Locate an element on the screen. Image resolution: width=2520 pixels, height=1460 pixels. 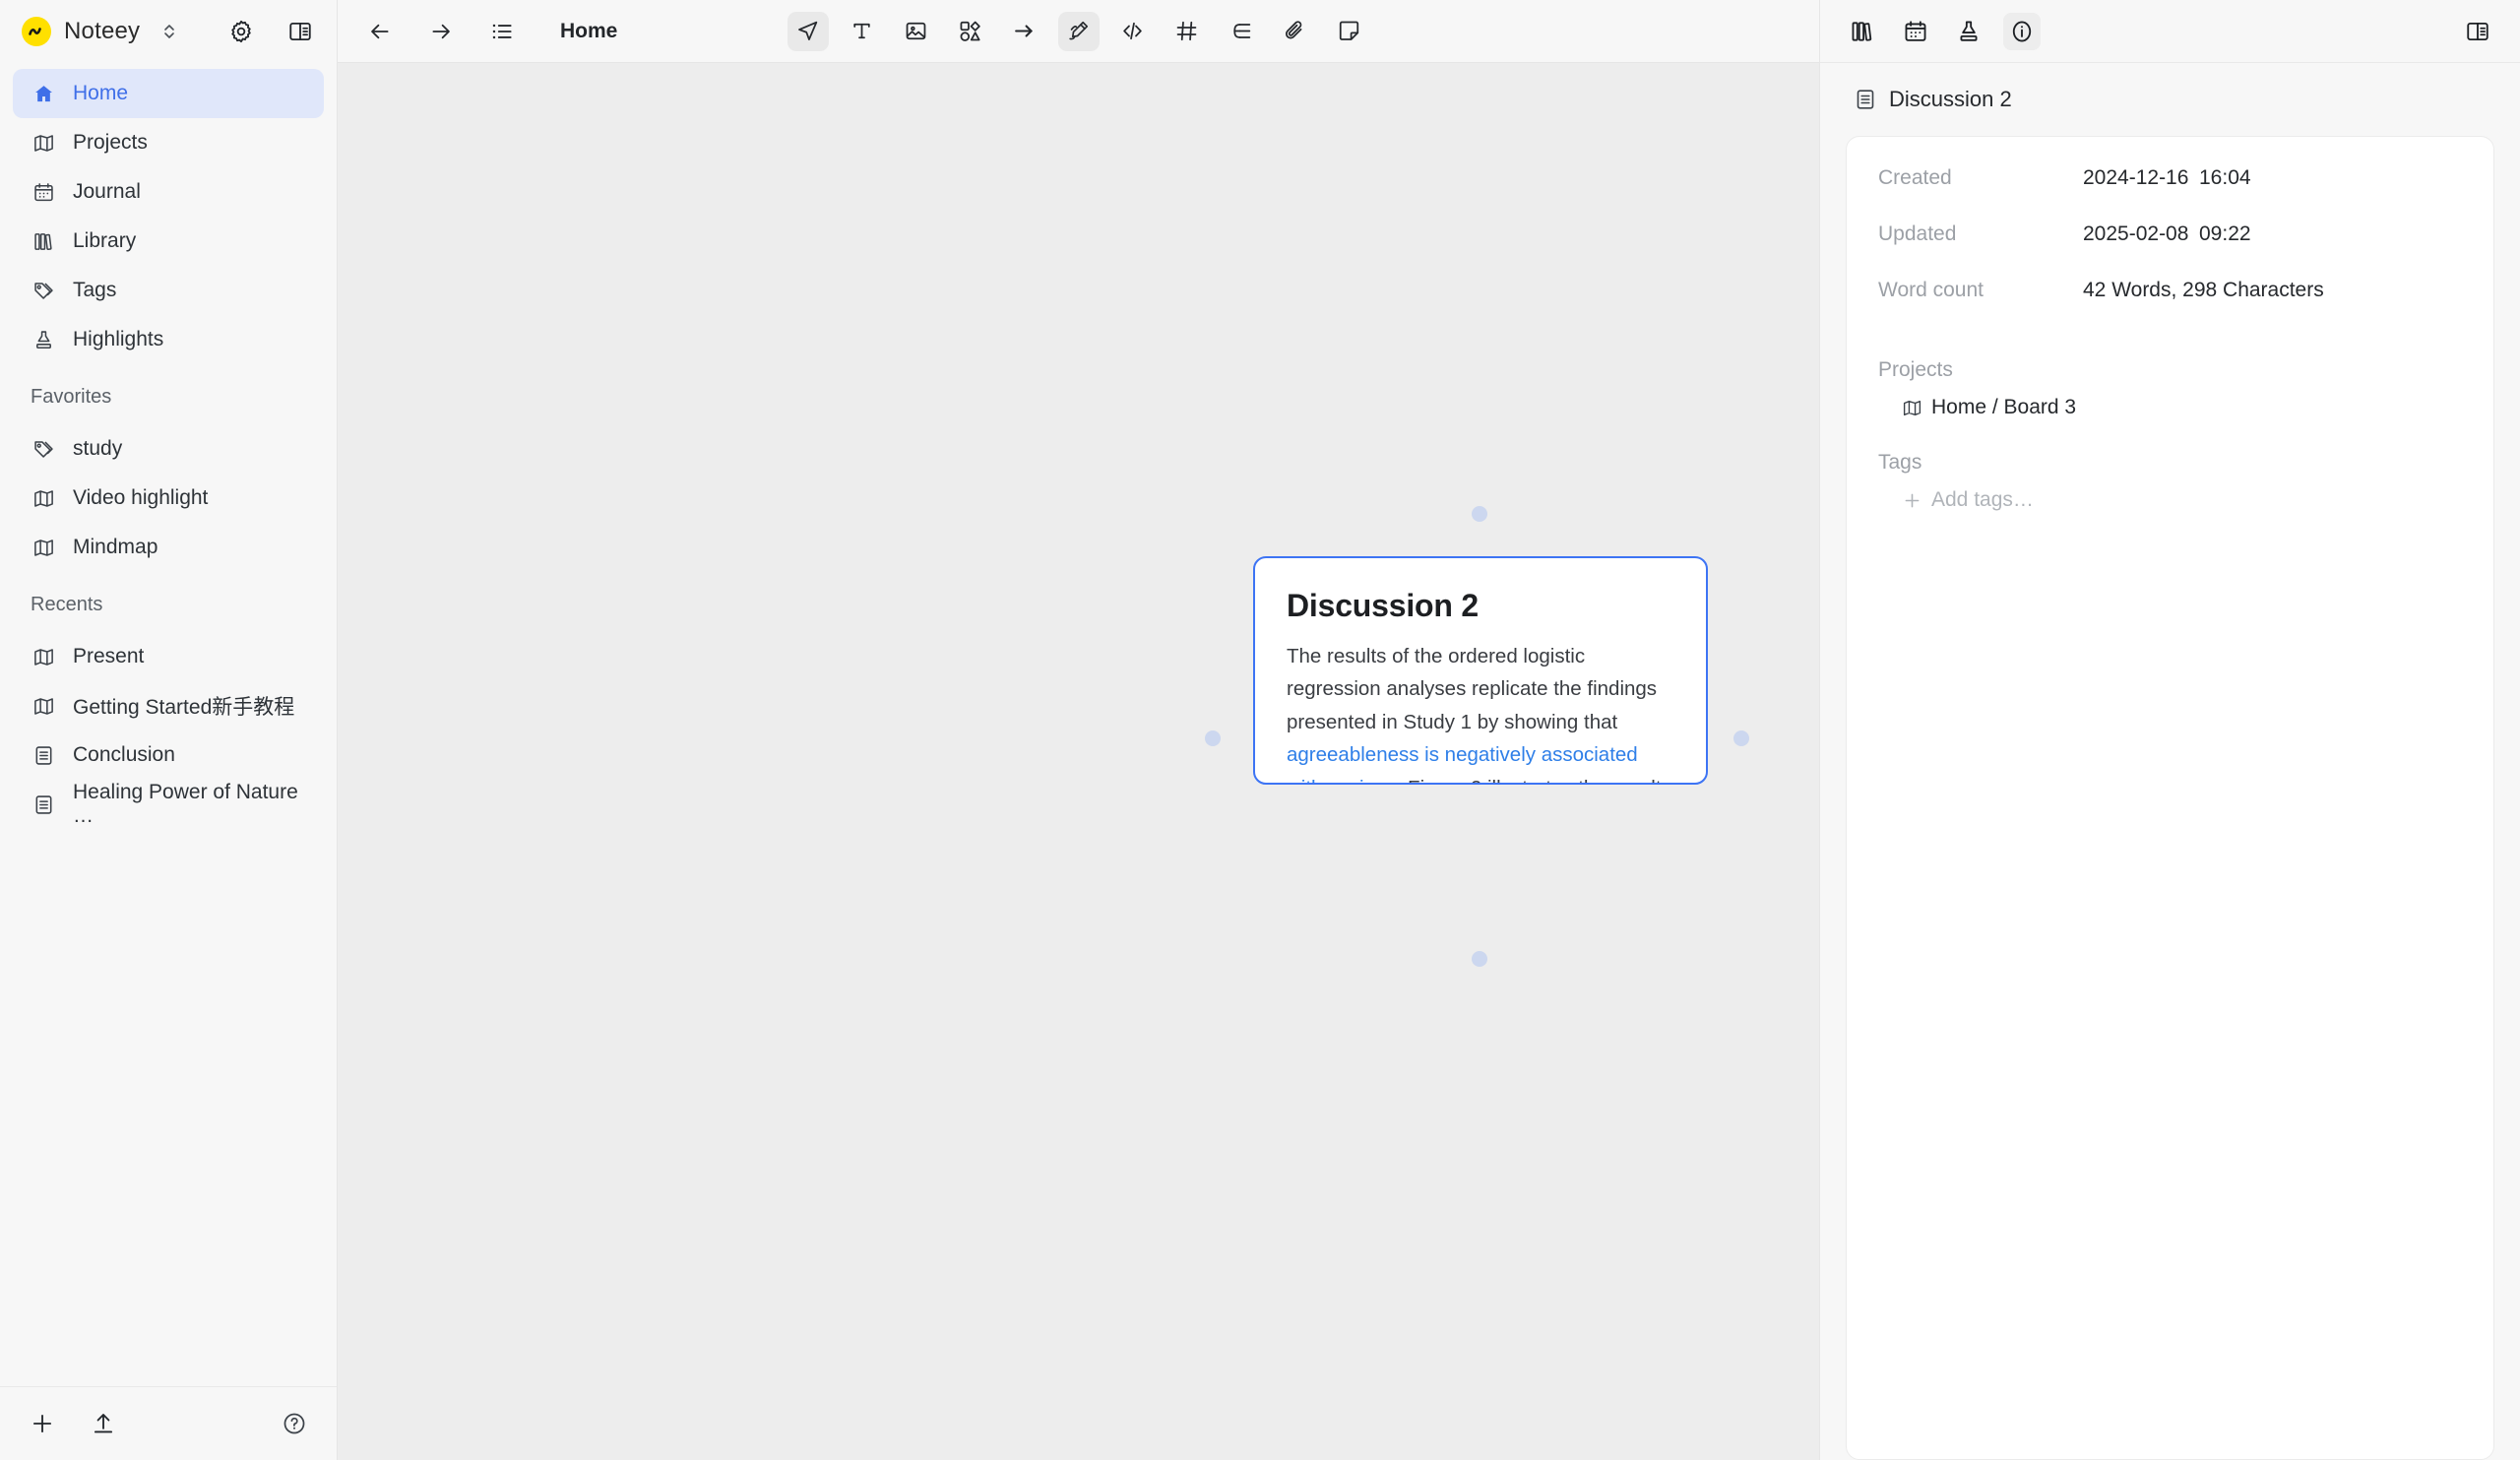
text-t-icon is located at coordinates (862, 31).